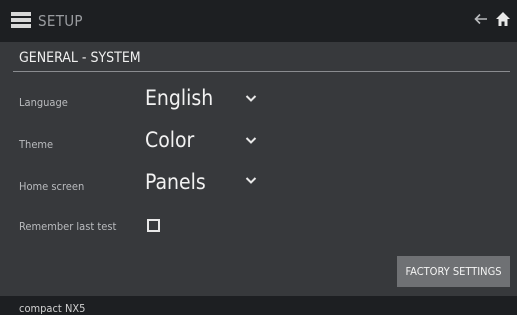 This screenshot has height=315, width=517. Describe the element at coordinates (36, 144) in the screenshot. I see `theme-label: Theme` at that location.